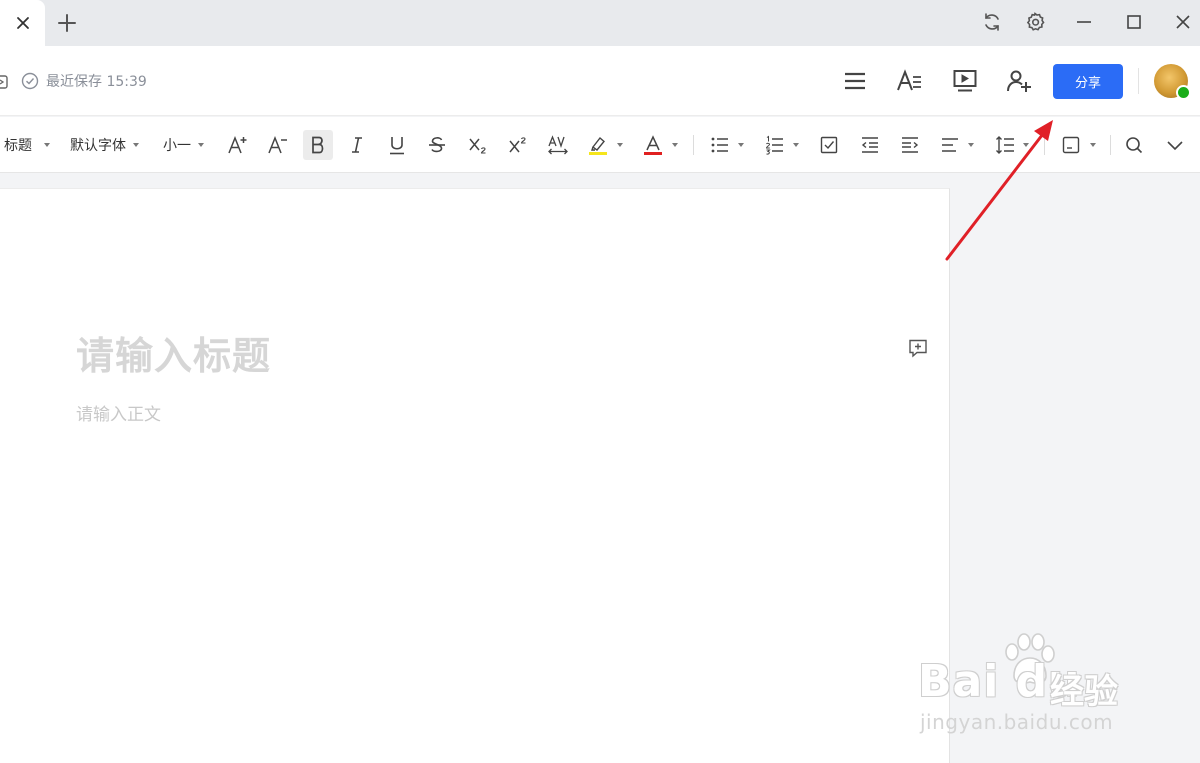 The image size is (1200, 763). I want to click on wechat-badge-icon, so click(1183, 92).